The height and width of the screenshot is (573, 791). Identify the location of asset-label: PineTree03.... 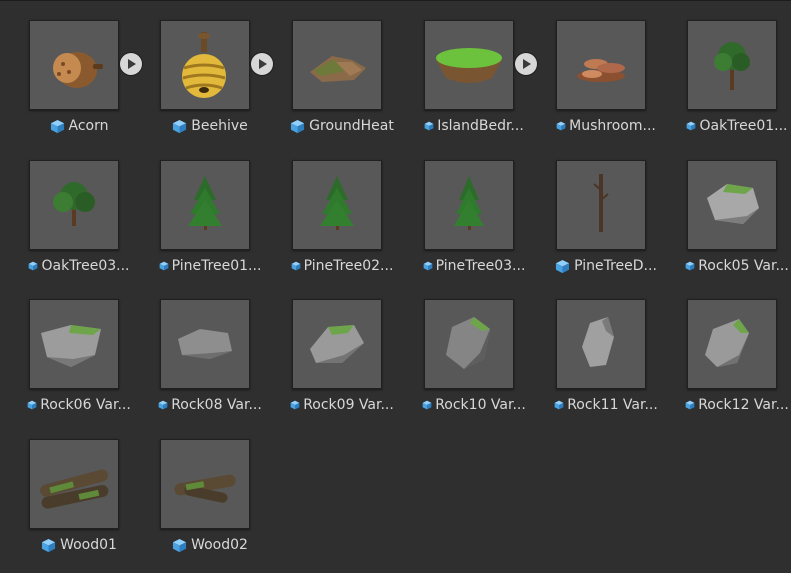
(474, 266).